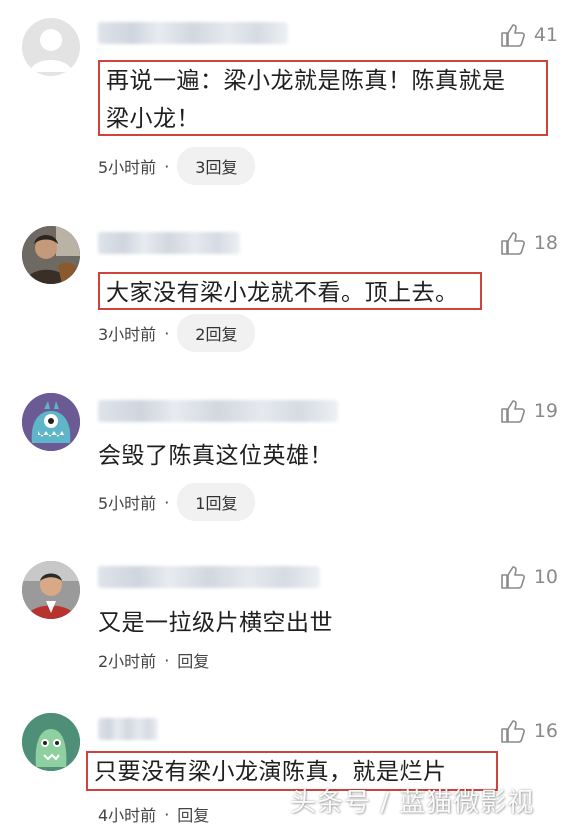 The width and height of the screenshot is (578, 833). What do you see at coordinates (216, 166) in the screenshot?
I see `reply-button: 3回复` at bounding box center [216, 166].